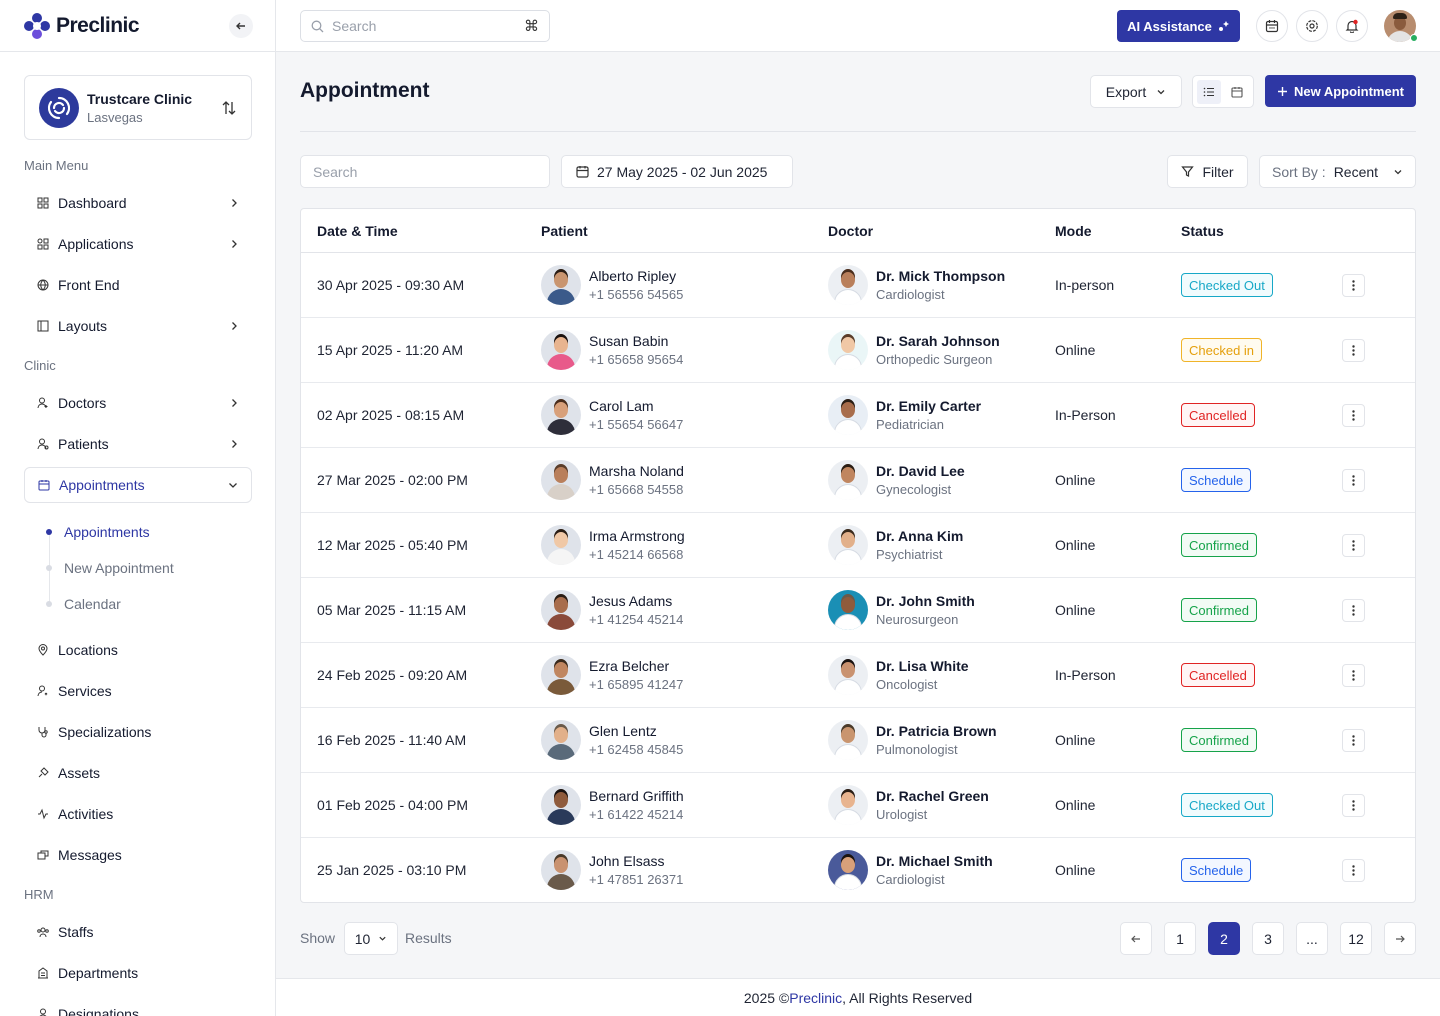 The height and width of the screenshot is (1016, 1440). I want to click on patient-cell: Ezra Belcher +1 65895 41247, so click(612, 675).